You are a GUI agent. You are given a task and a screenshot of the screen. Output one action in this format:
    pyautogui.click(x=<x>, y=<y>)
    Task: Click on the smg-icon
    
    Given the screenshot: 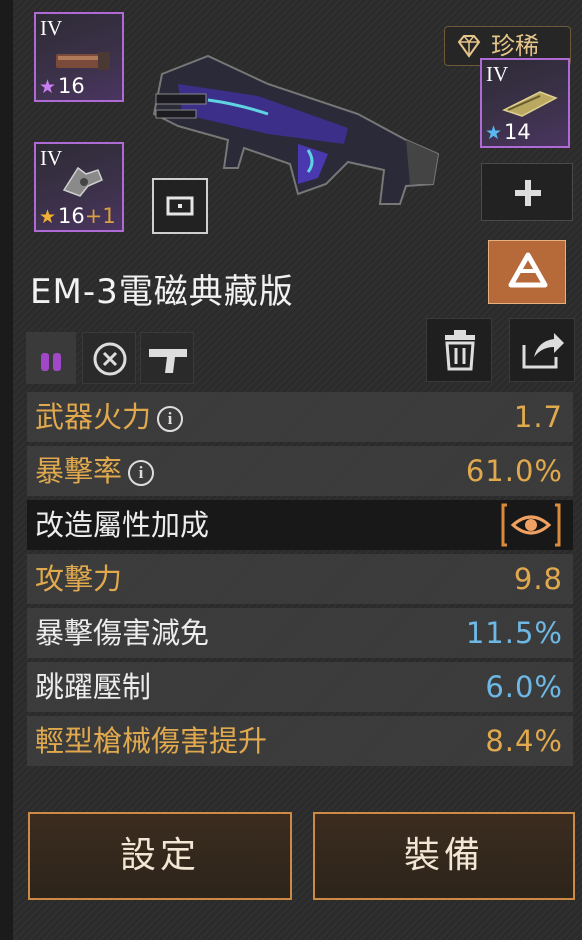 What is the action you would take?
    pyautogui.click(x=168, y=361)
    